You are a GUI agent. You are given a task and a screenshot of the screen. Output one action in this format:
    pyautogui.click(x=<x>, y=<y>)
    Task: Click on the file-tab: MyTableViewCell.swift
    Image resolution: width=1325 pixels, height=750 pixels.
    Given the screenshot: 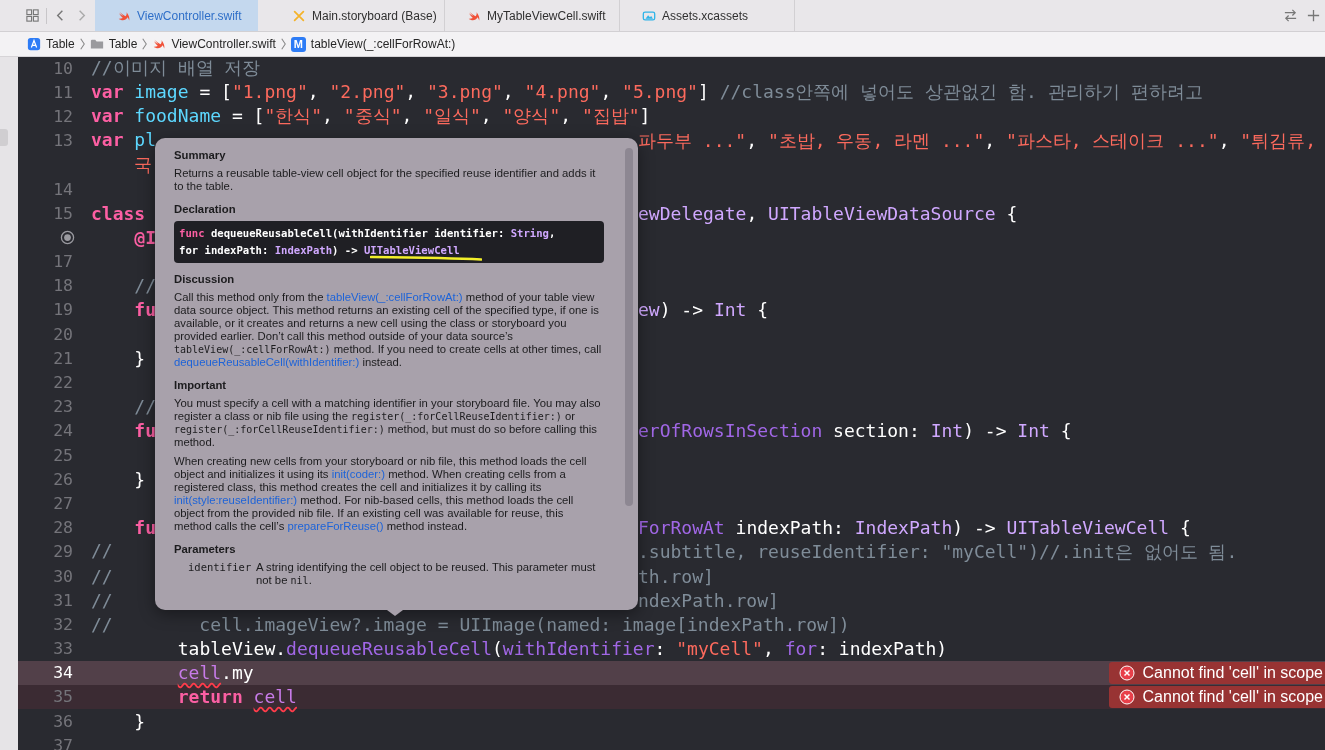 What is the action you would take?
    pyautogui.click(x=532, y=15)
    